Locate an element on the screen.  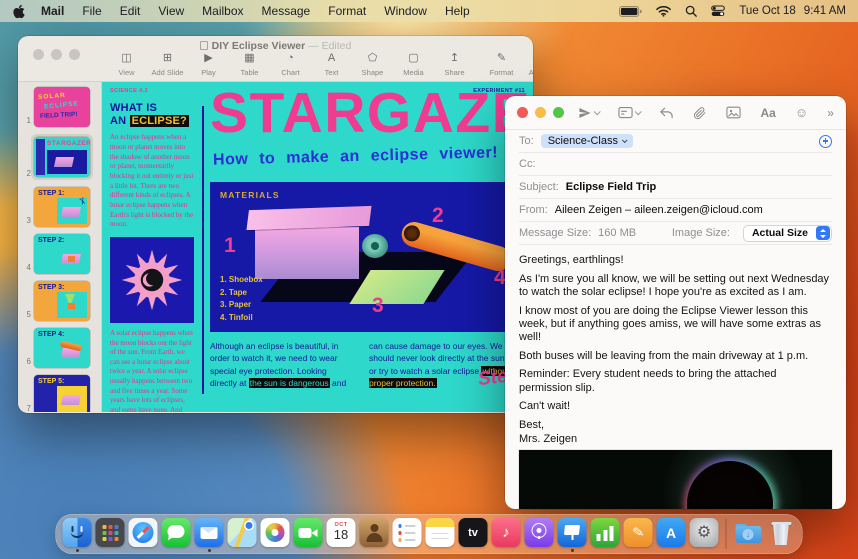
materials-heading: MATERIALS is located at coordinates (250, 195).